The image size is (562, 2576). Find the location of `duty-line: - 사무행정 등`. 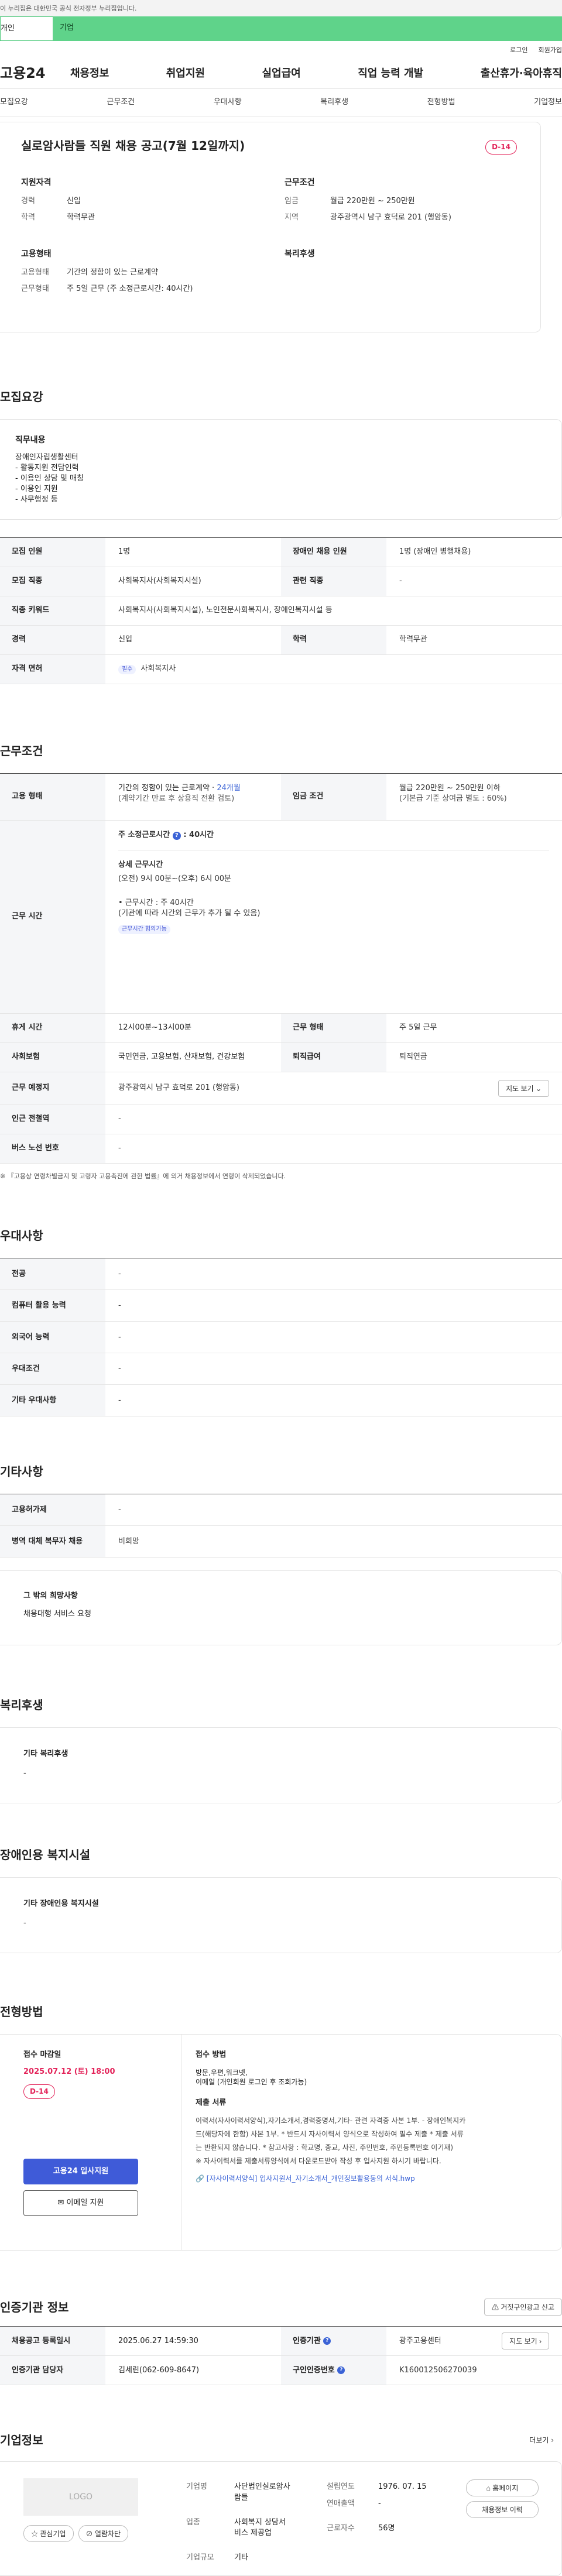

duty-line: - 사무행정 등 is located at coordinates (37, 500).